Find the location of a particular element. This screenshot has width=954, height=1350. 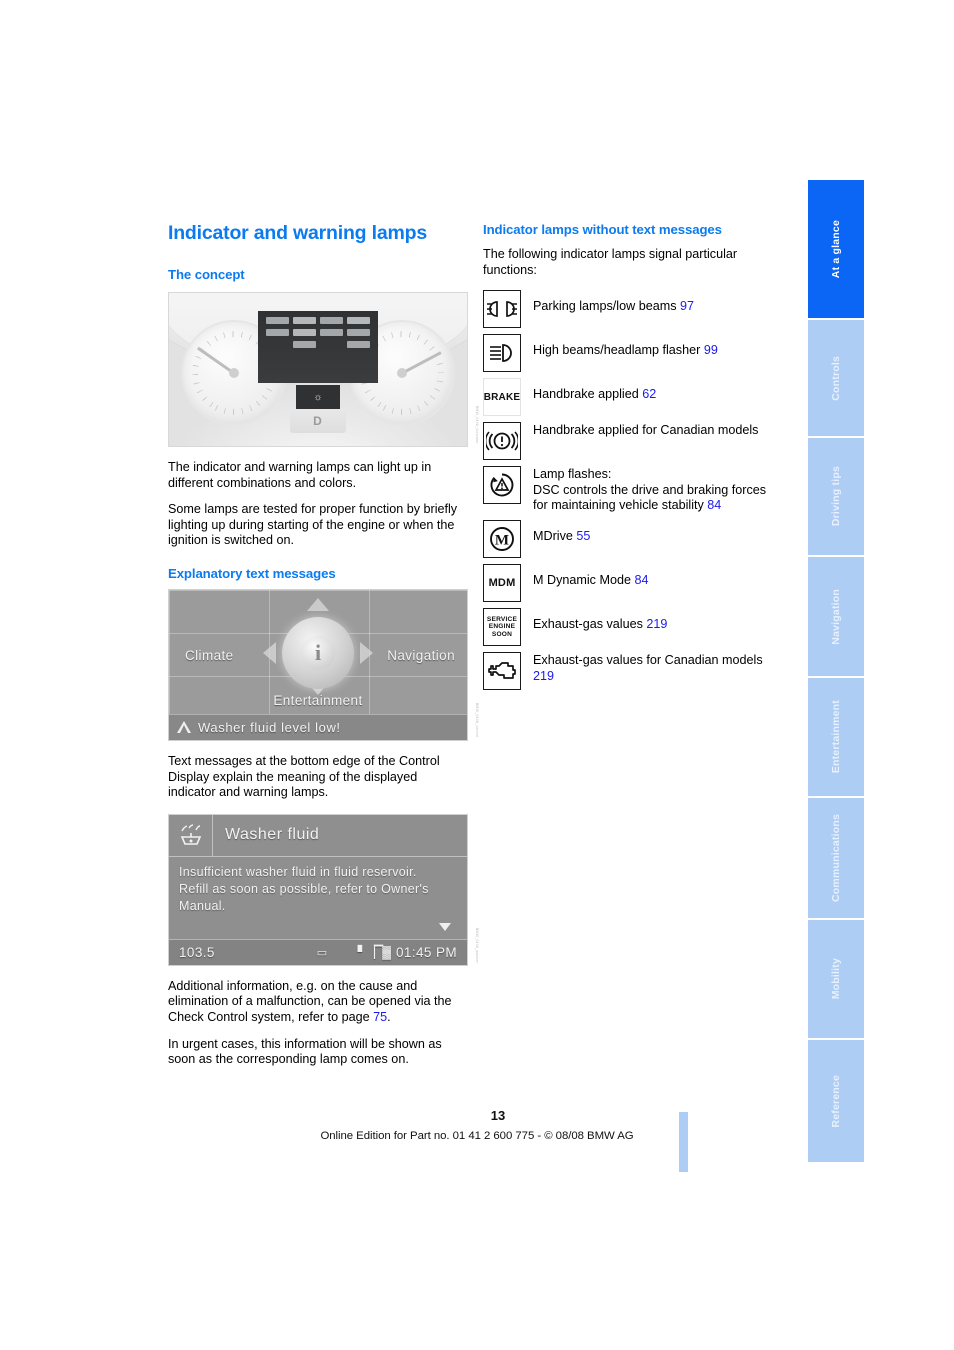

handbrake-canadian-icon is located at coordinates (502, 441).